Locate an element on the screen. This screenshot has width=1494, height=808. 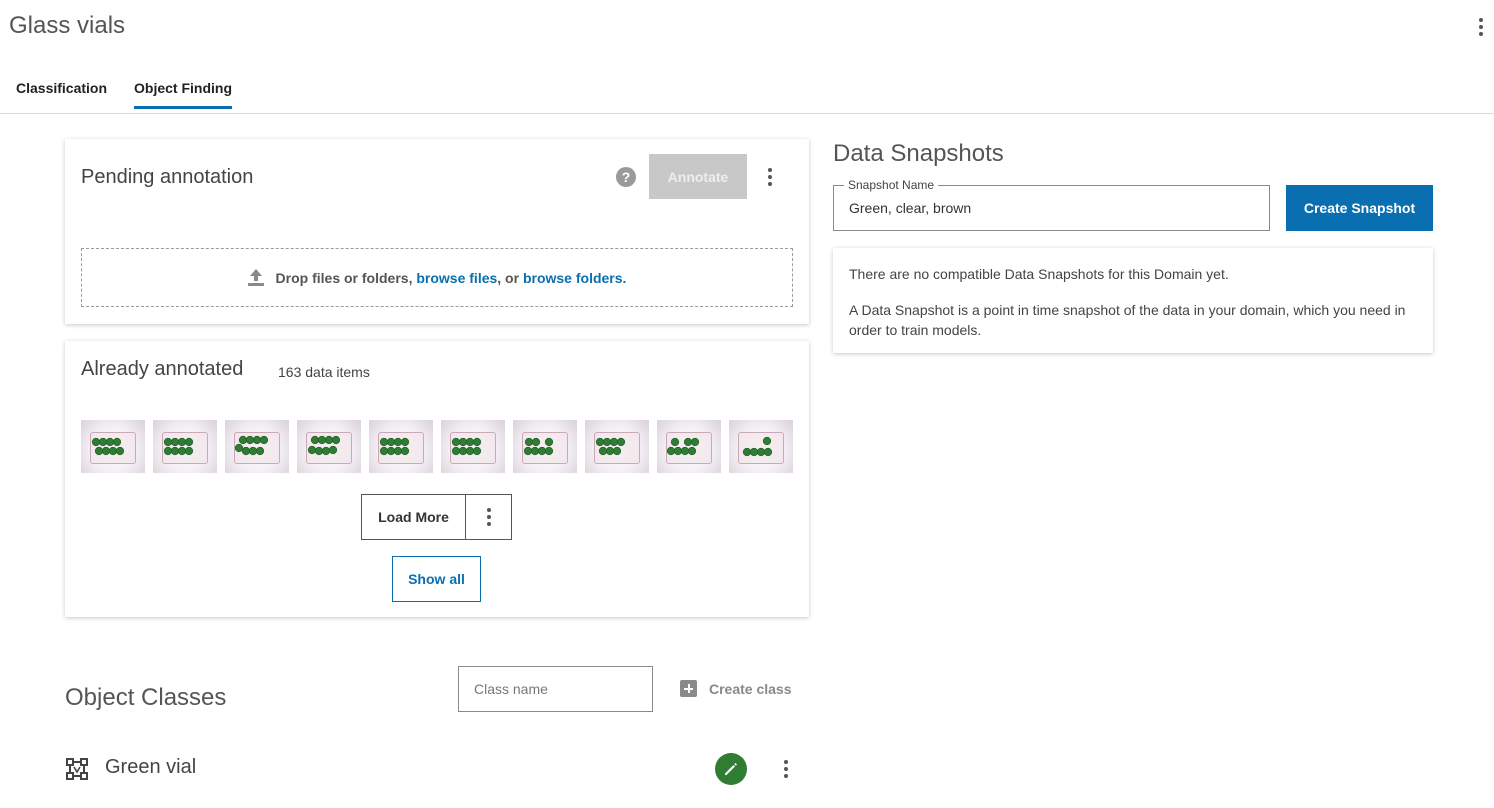
load-more-options-icon is located at coordinates (488, 517).